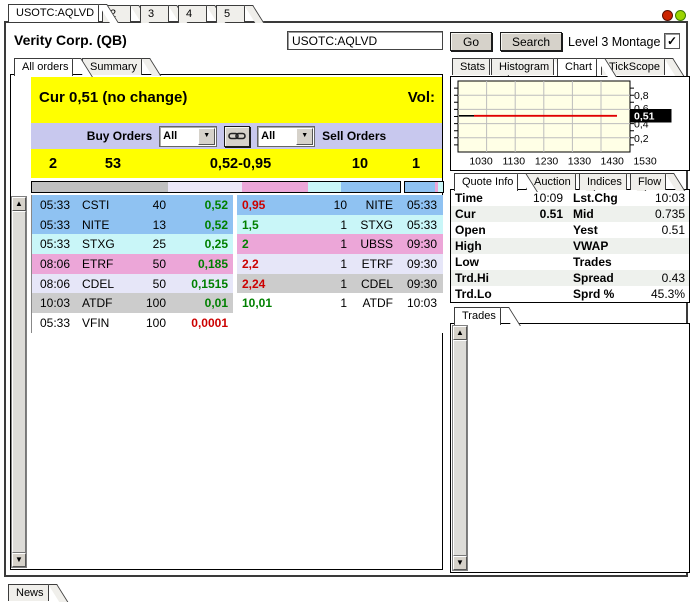  I want to click on current-price-marker: 0,51, so click(644, 117).